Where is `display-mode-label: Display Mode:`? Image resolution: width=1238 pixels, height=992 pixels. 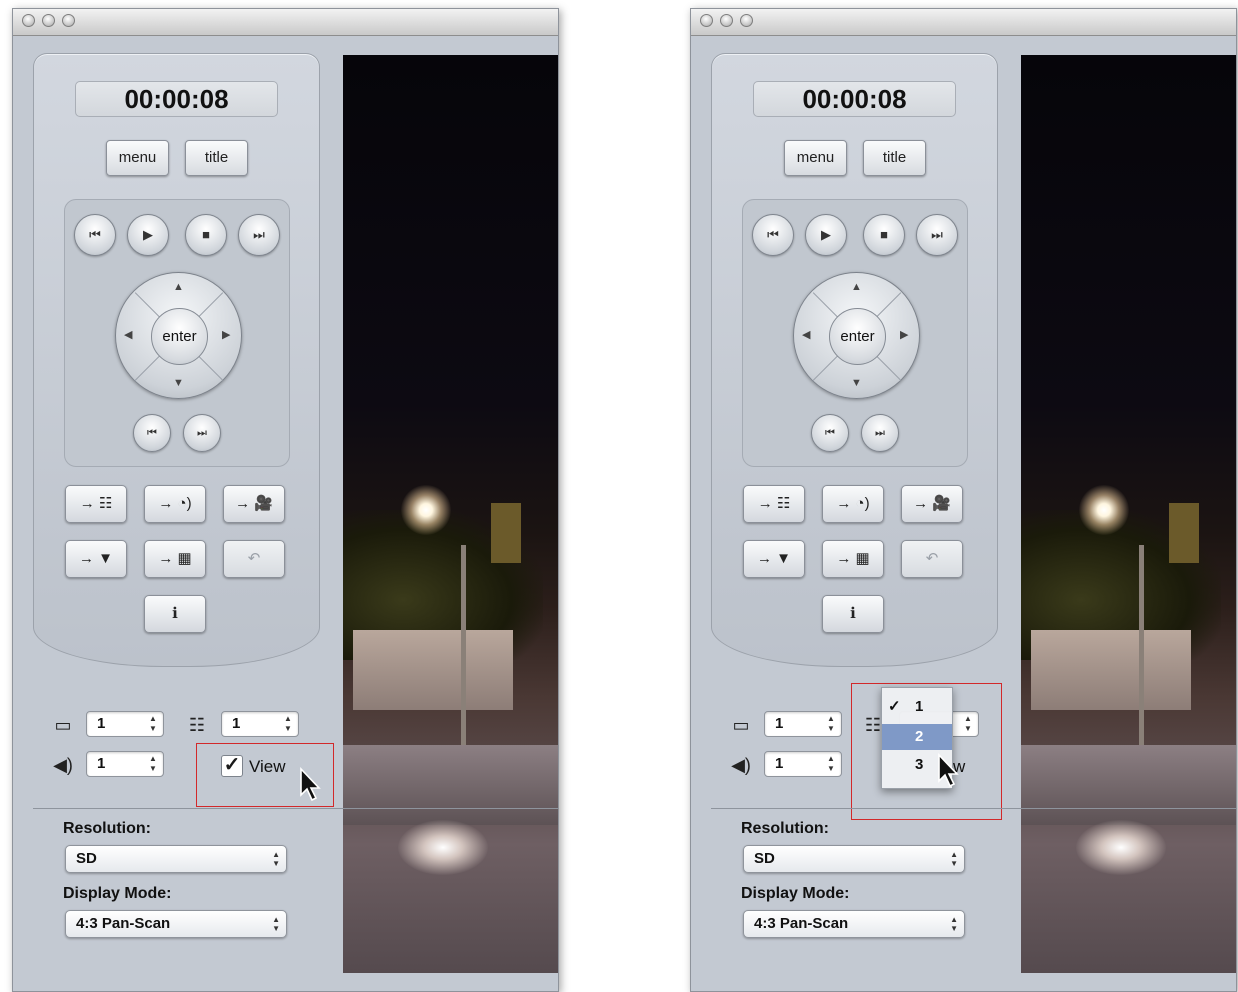 display-mode-label: Display Mode: is located at coordinates (117, 893).